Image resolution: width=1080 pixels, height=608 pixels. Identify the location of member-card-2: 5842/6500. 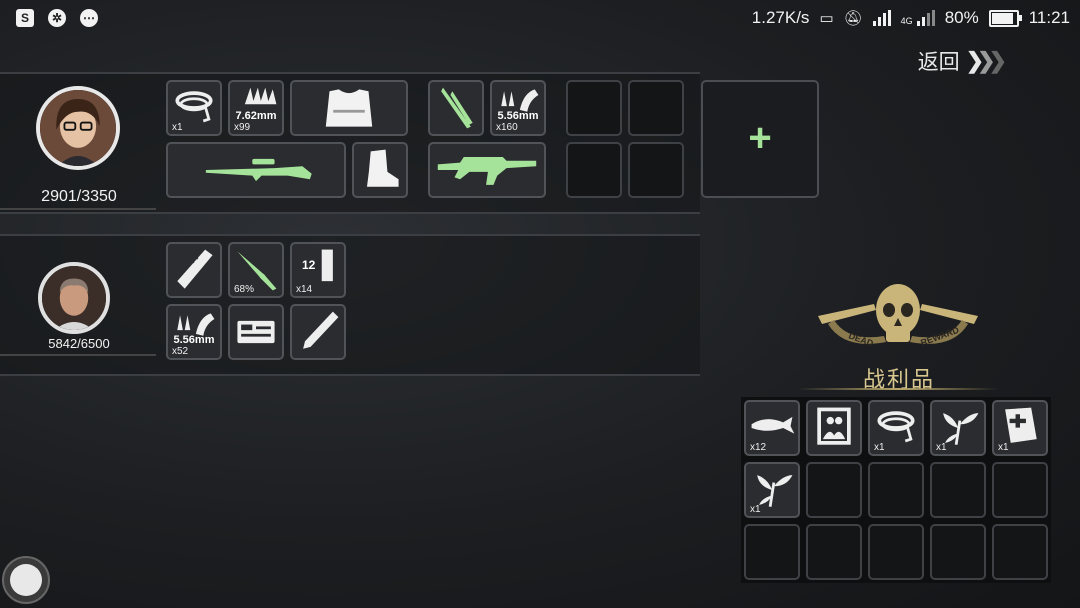
(79, 303).